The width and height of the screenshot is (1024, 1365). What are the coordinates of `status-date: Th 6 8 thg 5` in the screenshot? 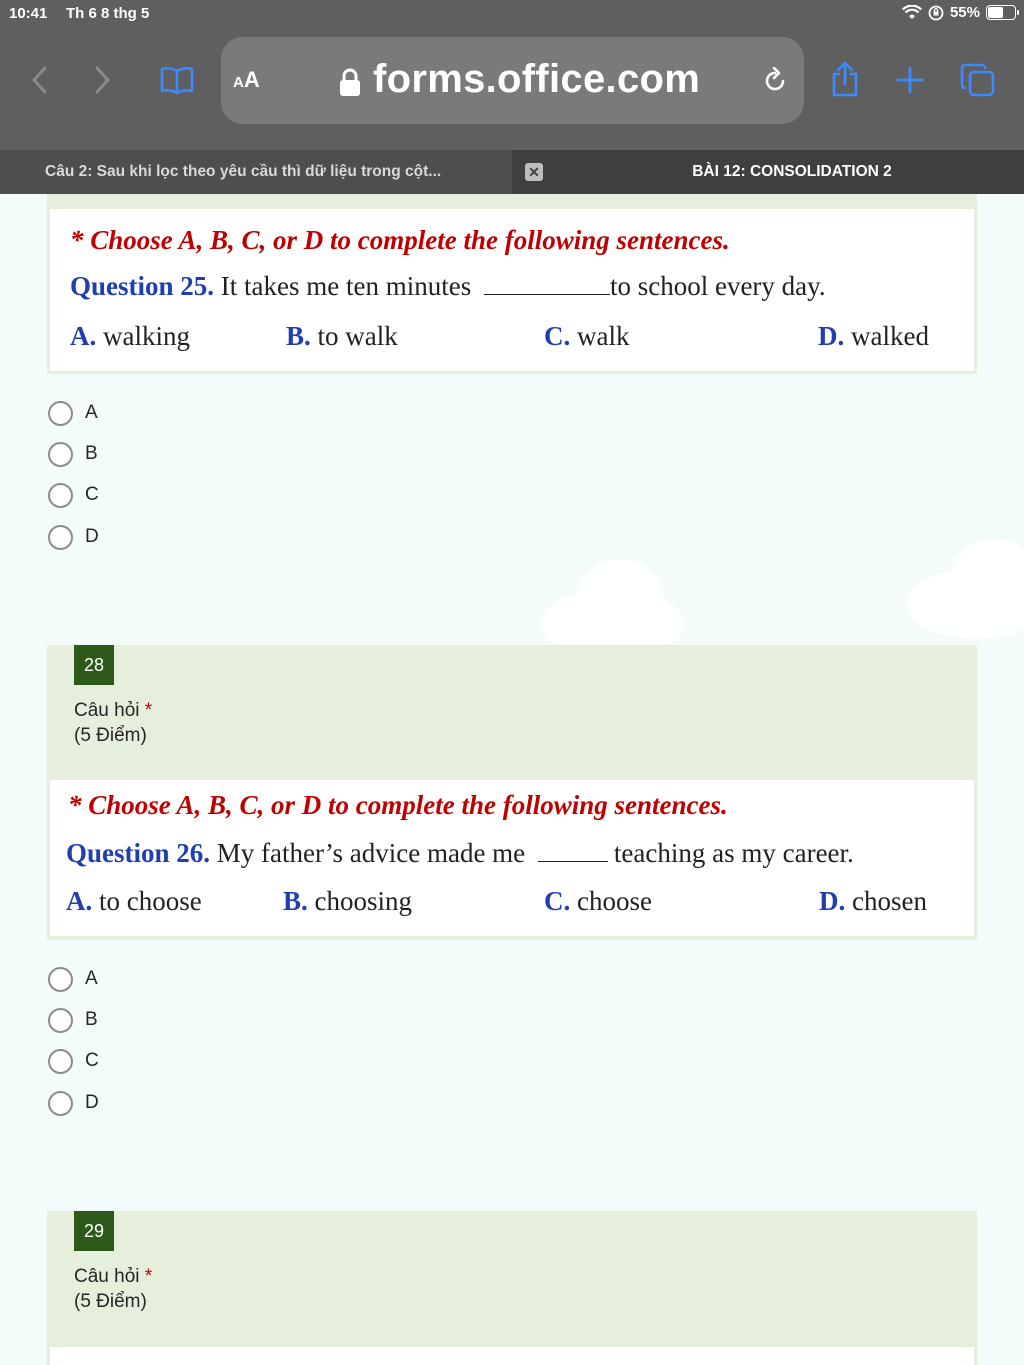 It's located at (108, 13).